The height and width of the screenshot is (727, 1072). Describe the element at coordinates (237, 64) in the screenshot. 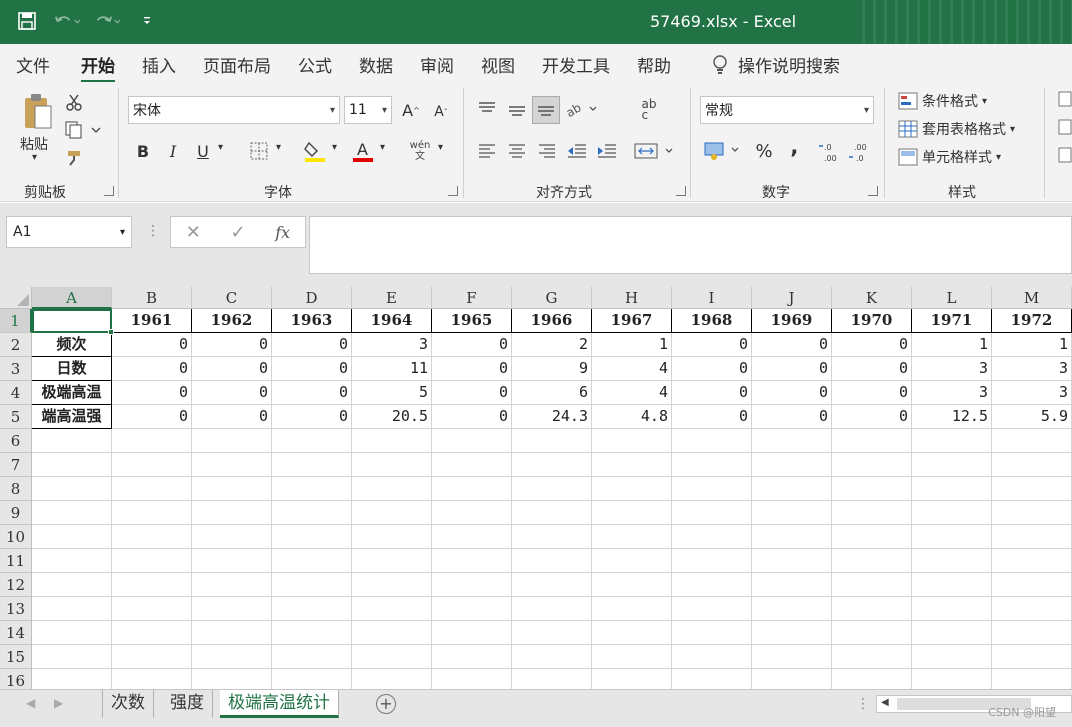

I see `tab-page-layout: 页面布局` at that location.